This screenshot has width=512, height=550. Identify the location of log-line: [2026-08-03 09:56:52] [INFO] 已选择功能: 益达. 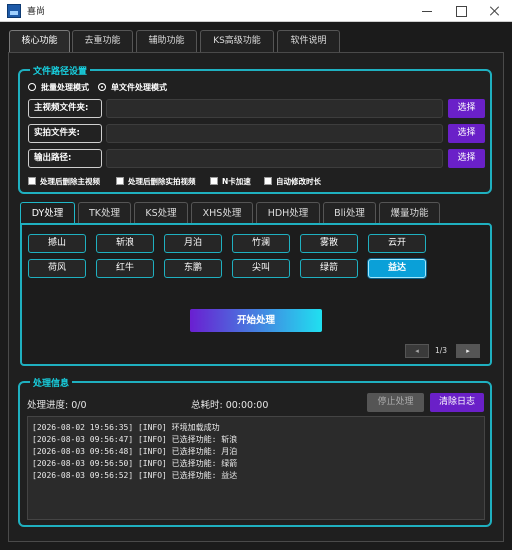
(135, 475).